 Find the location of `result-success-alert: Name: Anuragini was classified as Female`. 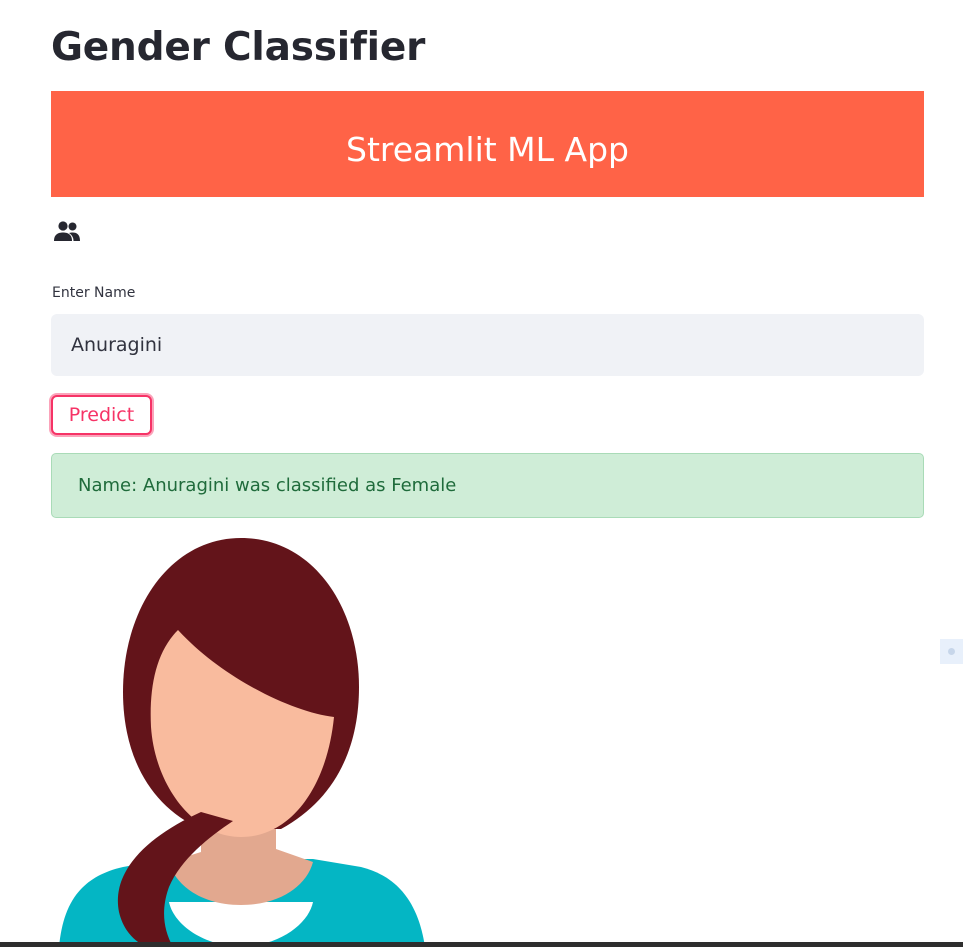

result-success-alert: Name: Anuragini was classified as Female is located at coordinates (487, 485).